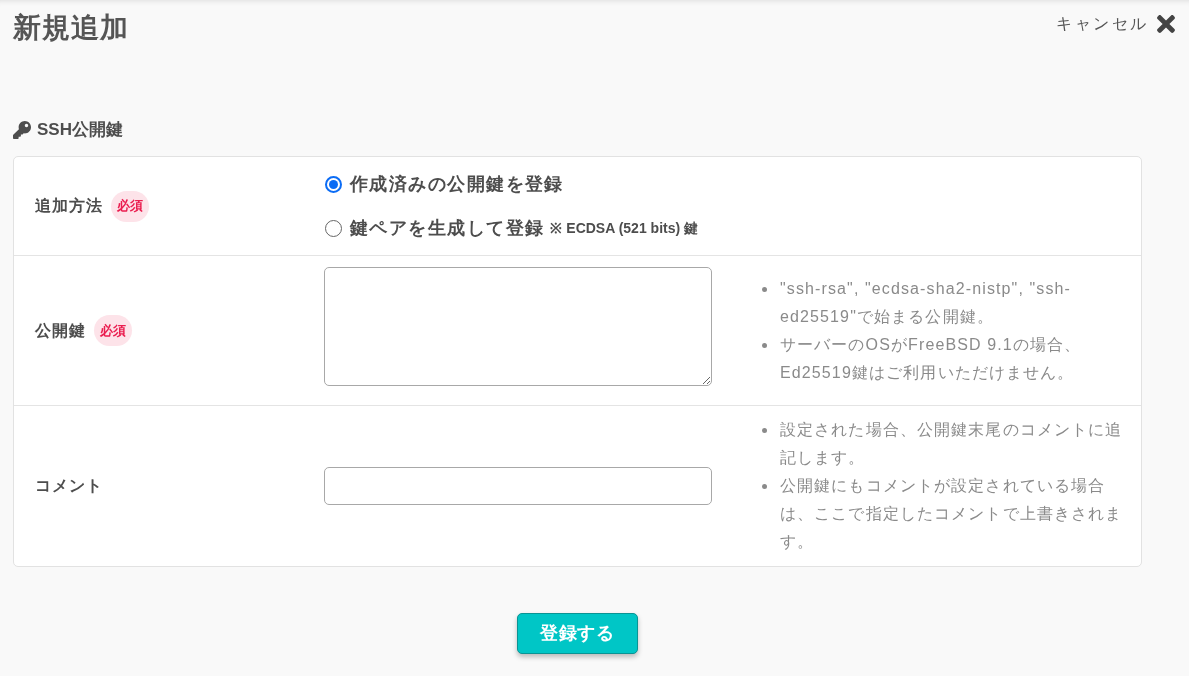 Image resolution: width=1189 pixels, height=676 pixels. Describe the element at coordinates (952, 514) in the screenshot. I see `hint-text: 公開鍵にもコメントが設定されている場合は、ここで指定したコメントで上書きされます。` at that location.